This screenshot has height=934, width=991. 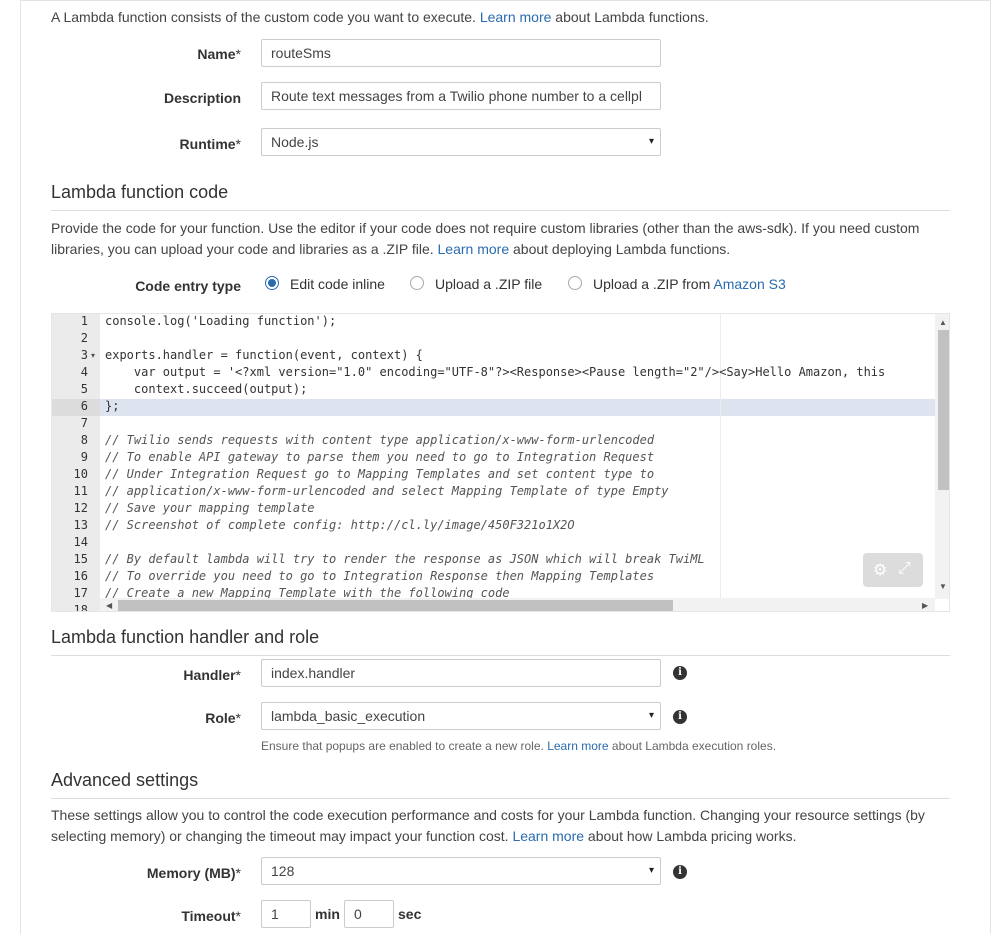 I want to click on line-number: 18, so click(x=80, y=607).